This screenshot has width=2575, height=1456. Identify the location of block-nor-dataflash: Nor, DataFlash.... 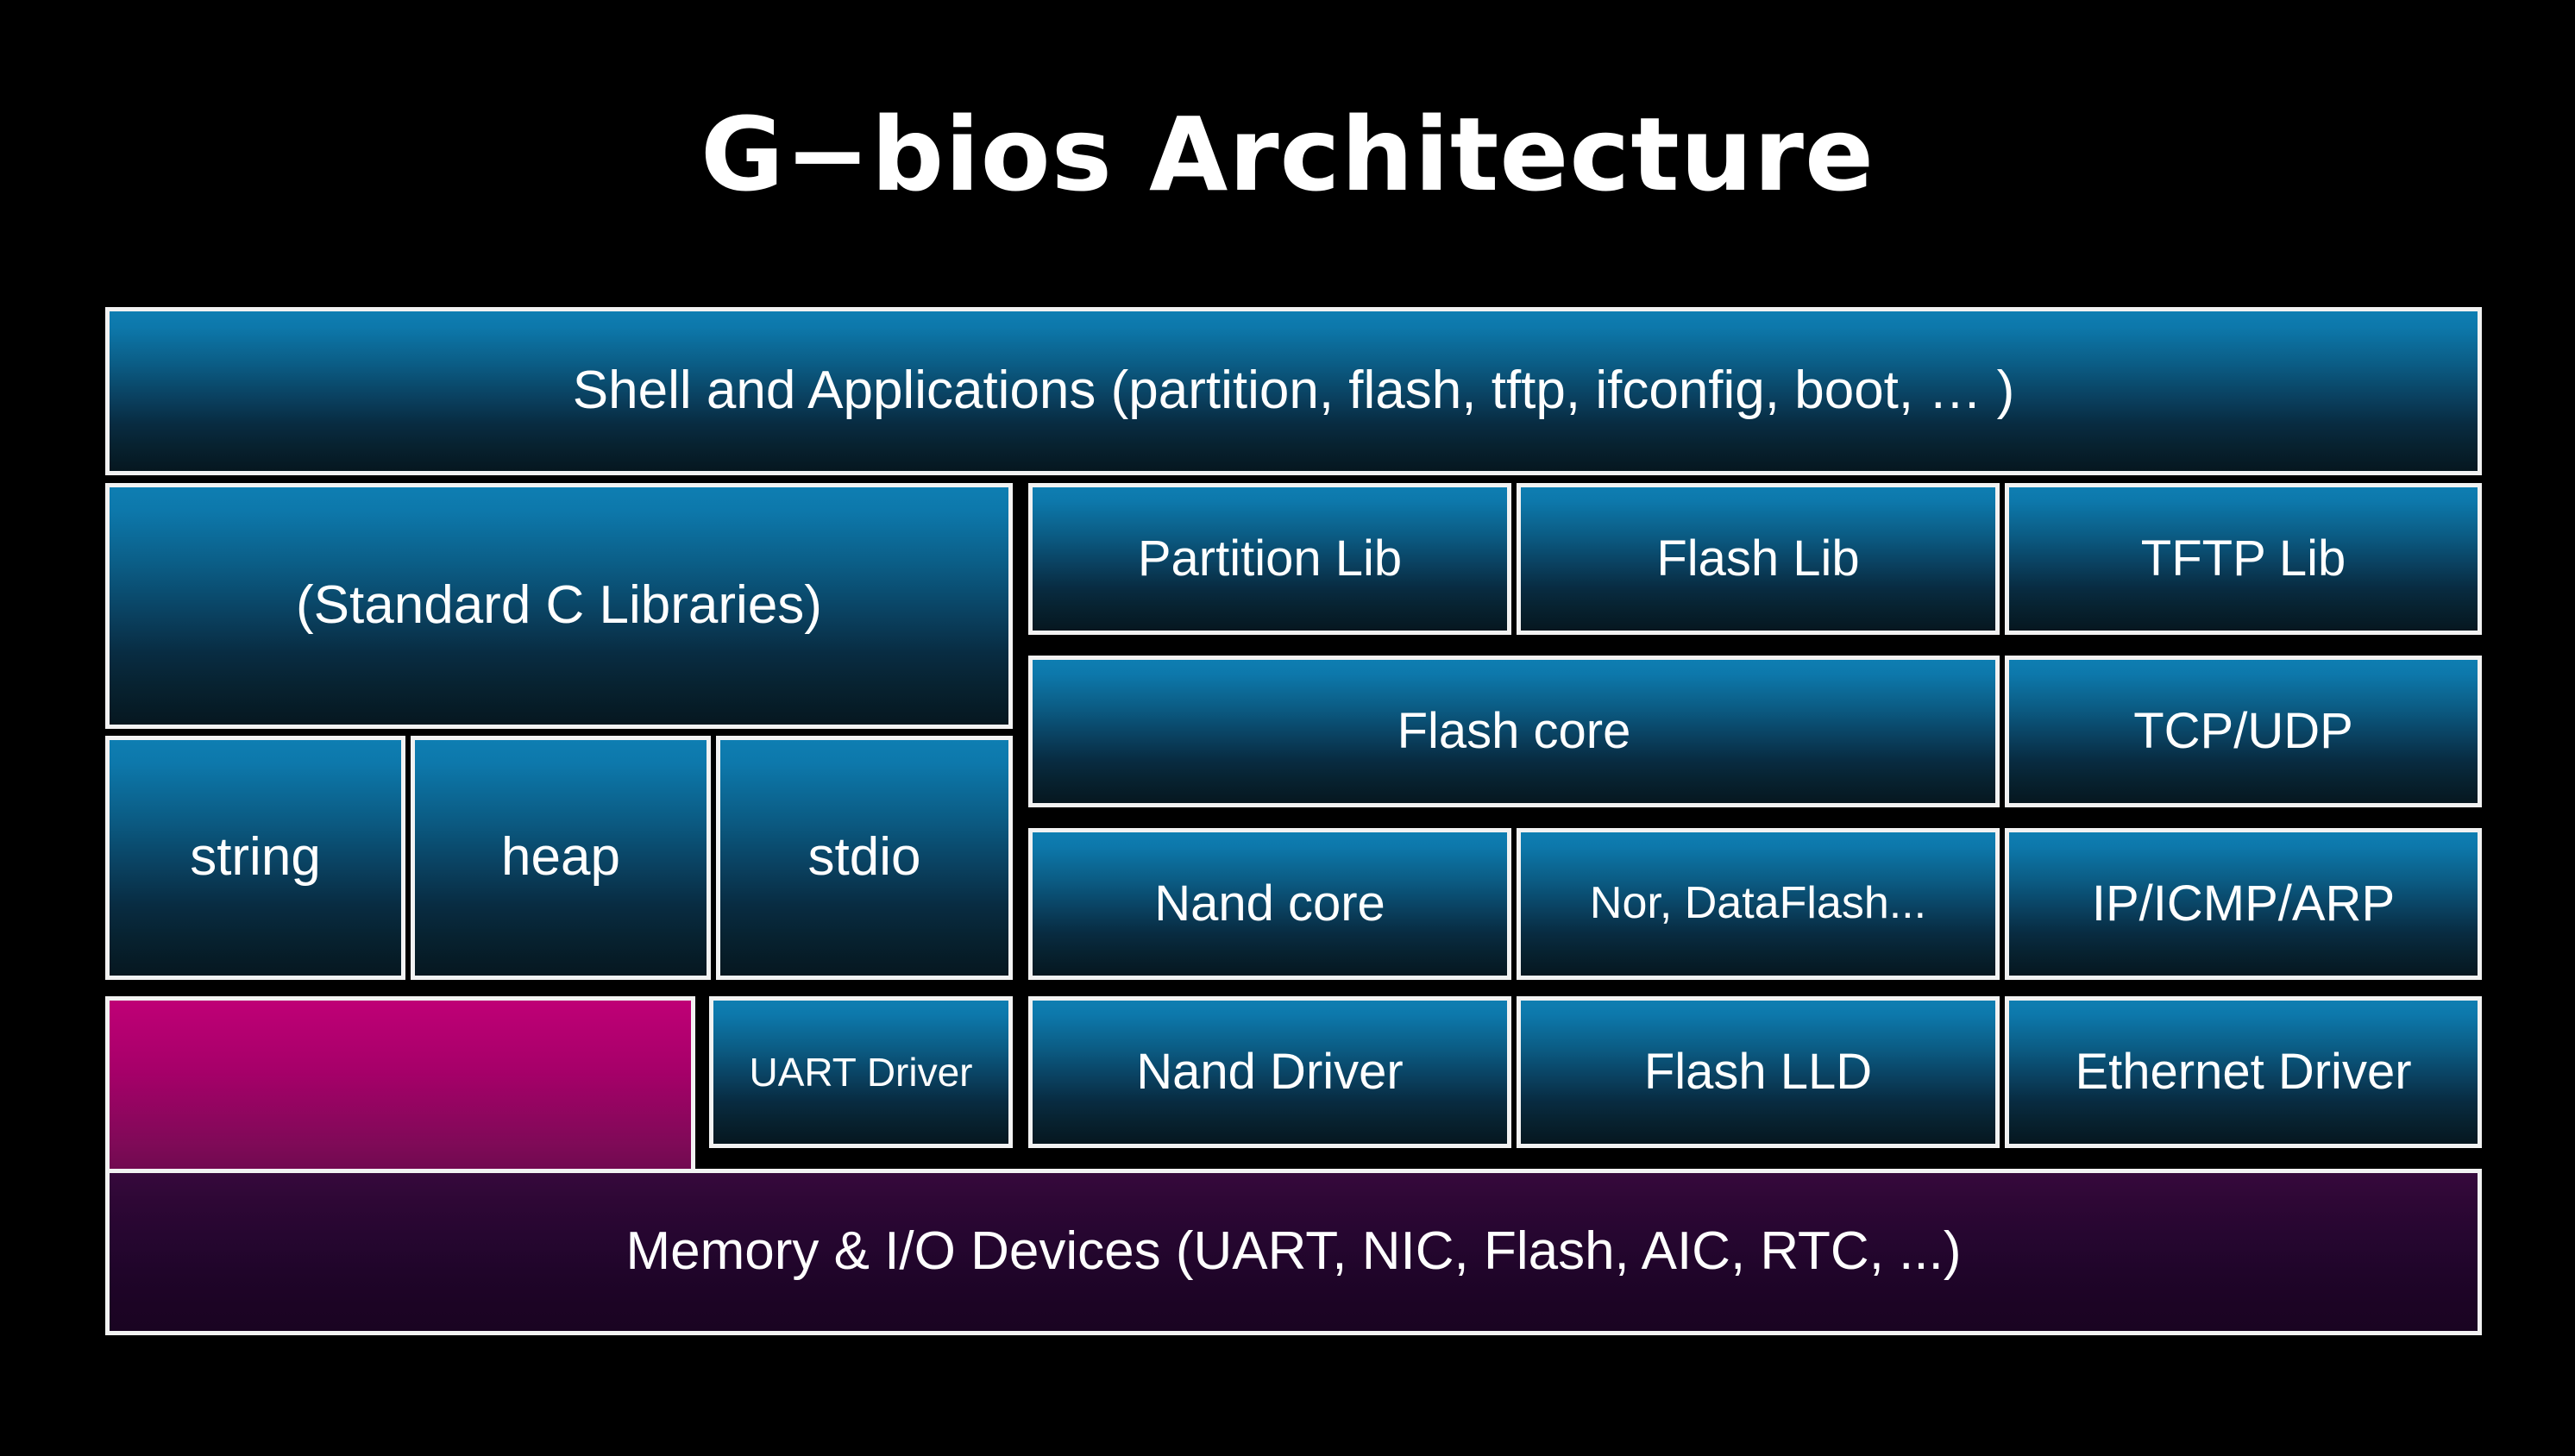
(1759, 904).